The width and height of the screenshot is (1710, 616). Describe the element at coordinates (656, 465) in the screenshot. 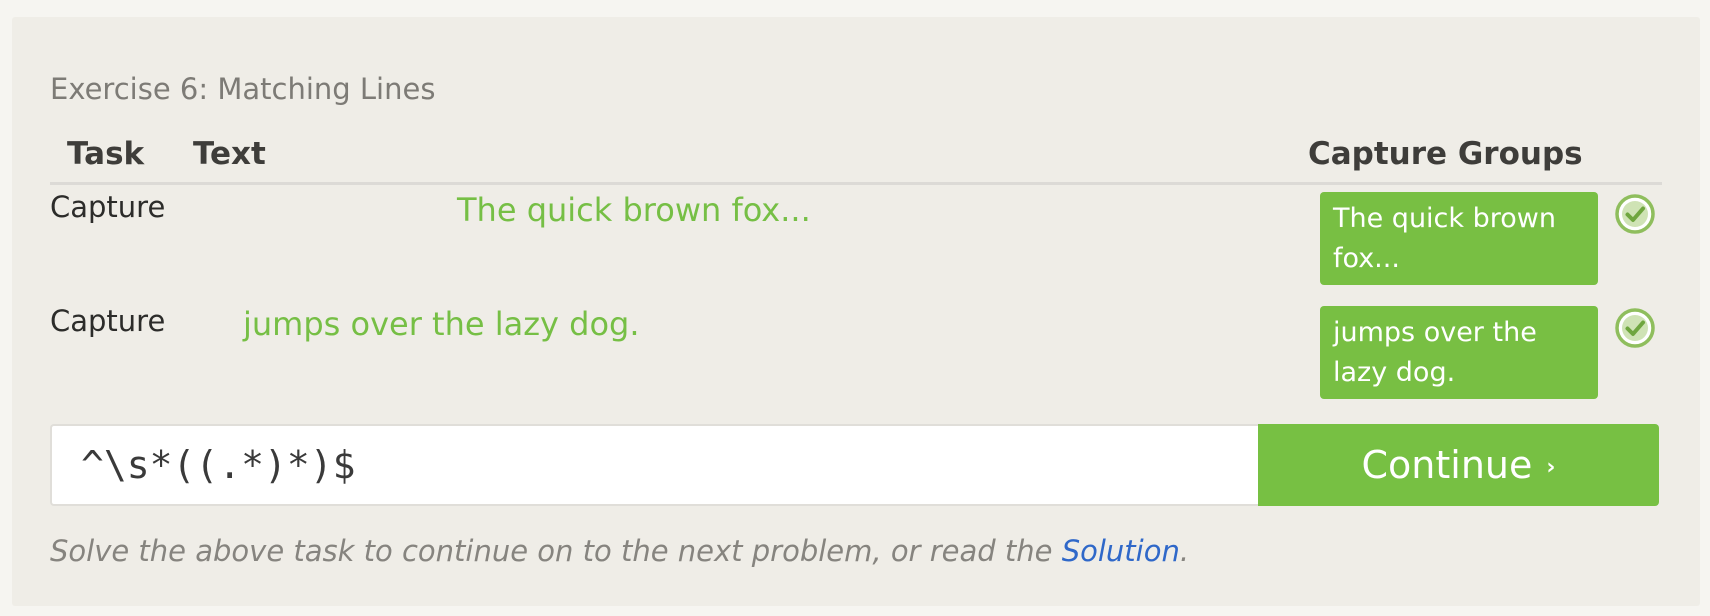

I see `regex-input` at that location.